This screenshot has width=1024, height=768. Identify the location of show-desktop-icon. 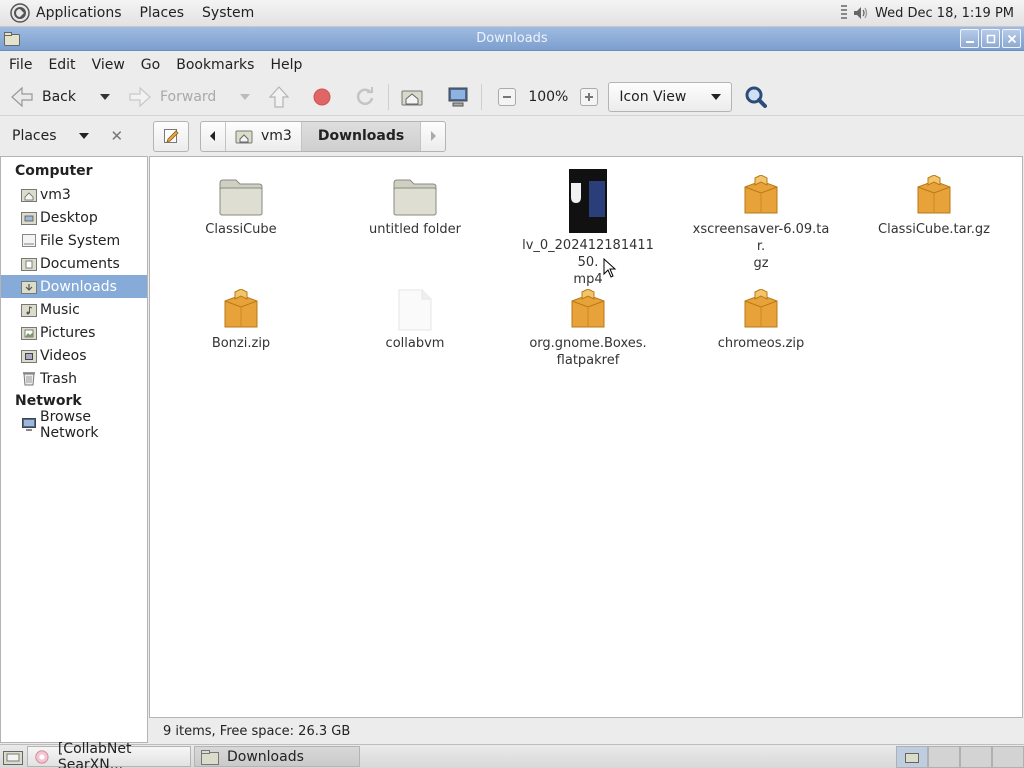
(13, 757).